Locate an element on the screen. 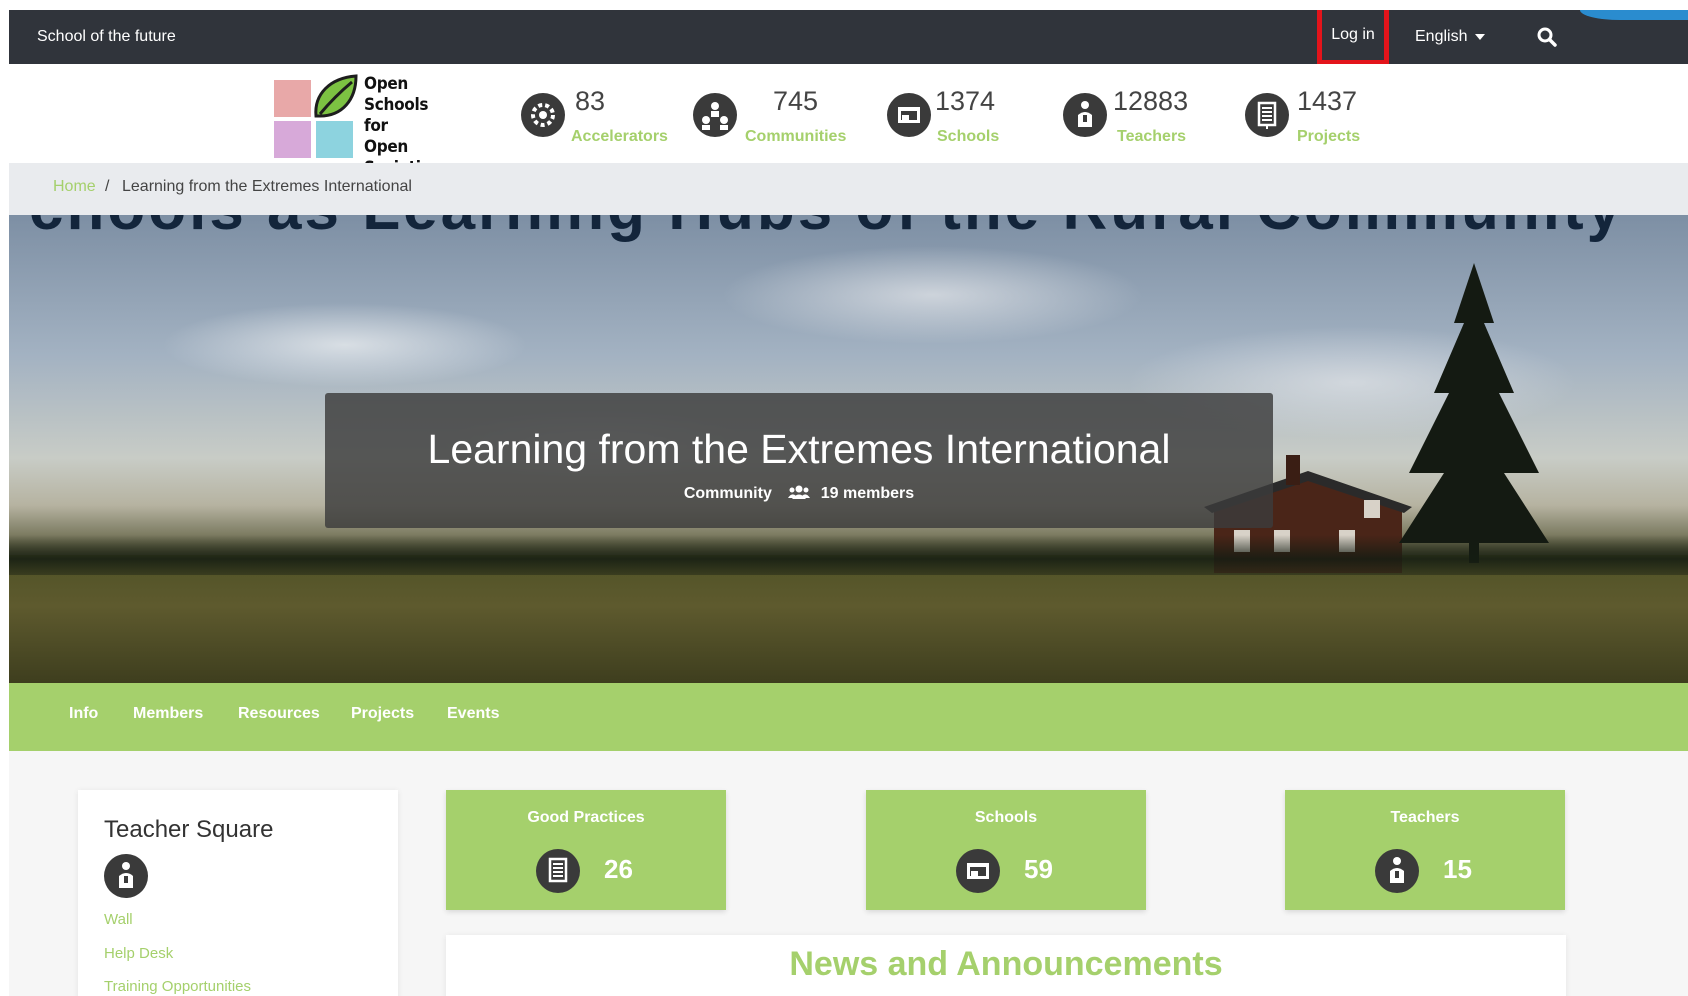 This screenshot has height=996, width=1688. tab-info: Info is located at coordinates (83, 714).